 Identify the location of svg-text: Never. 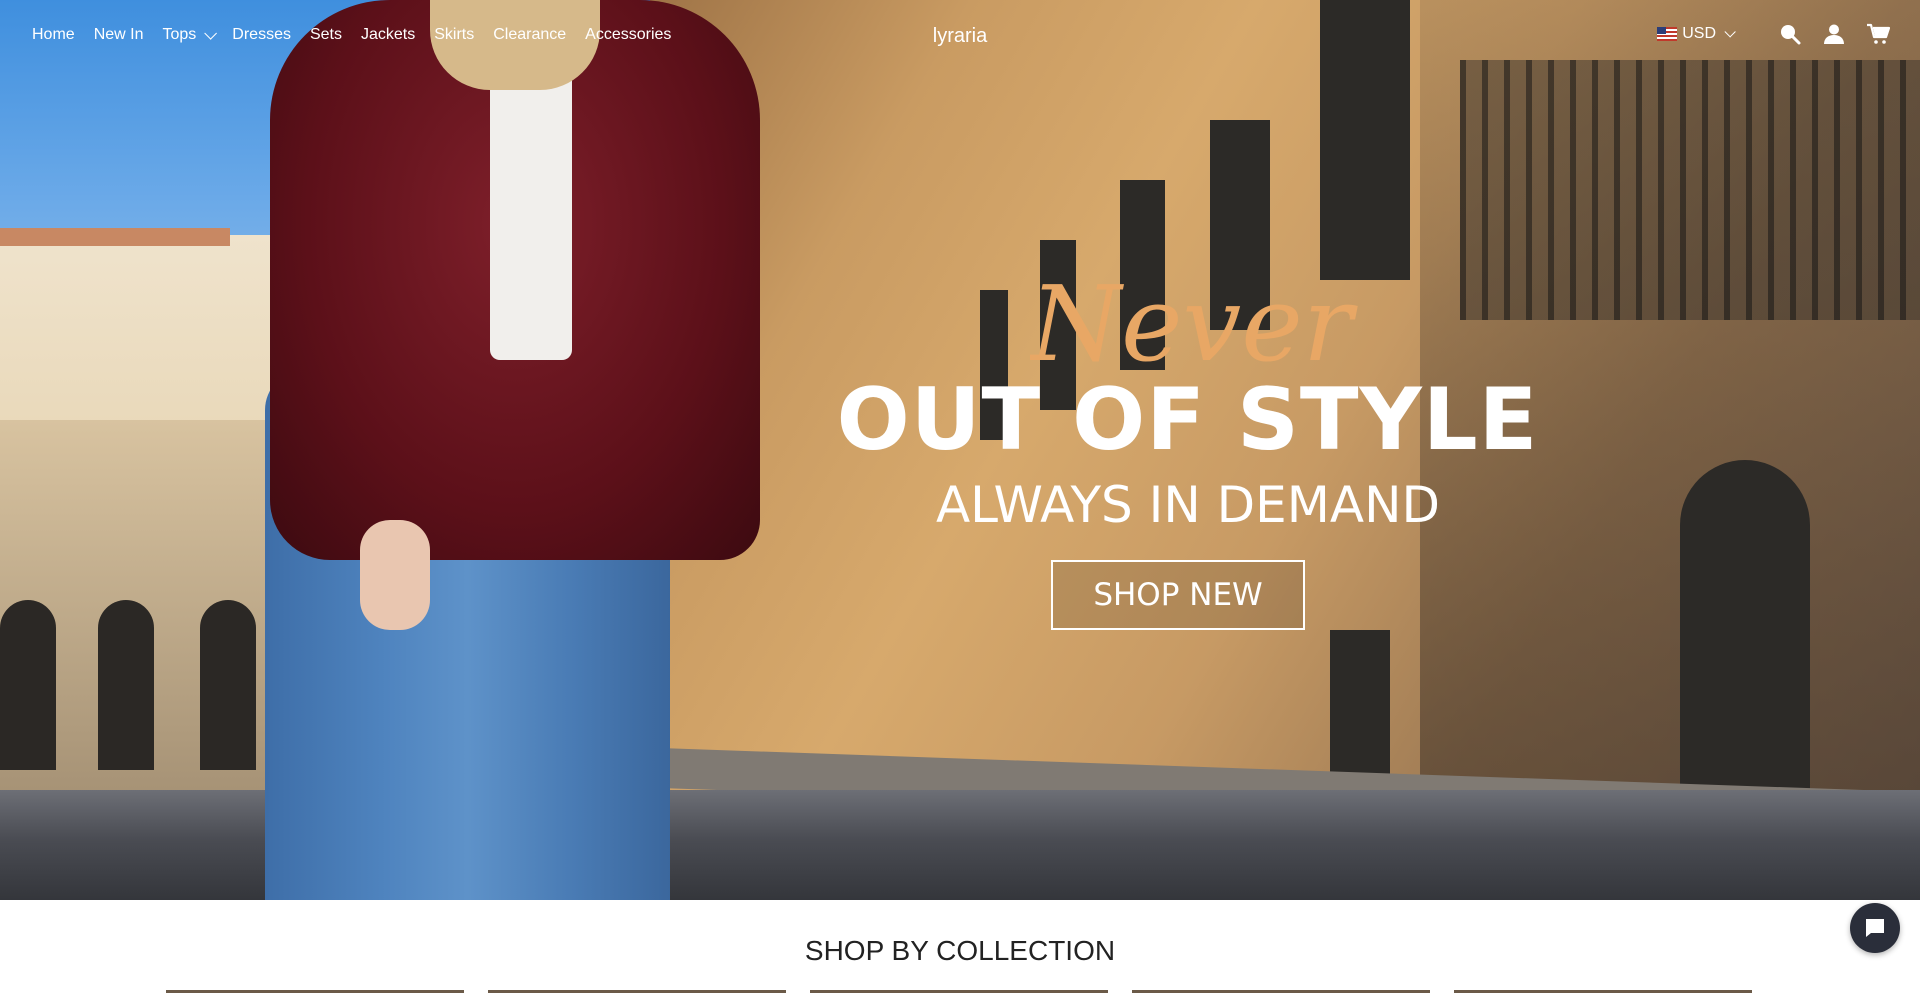
(1194, 324).